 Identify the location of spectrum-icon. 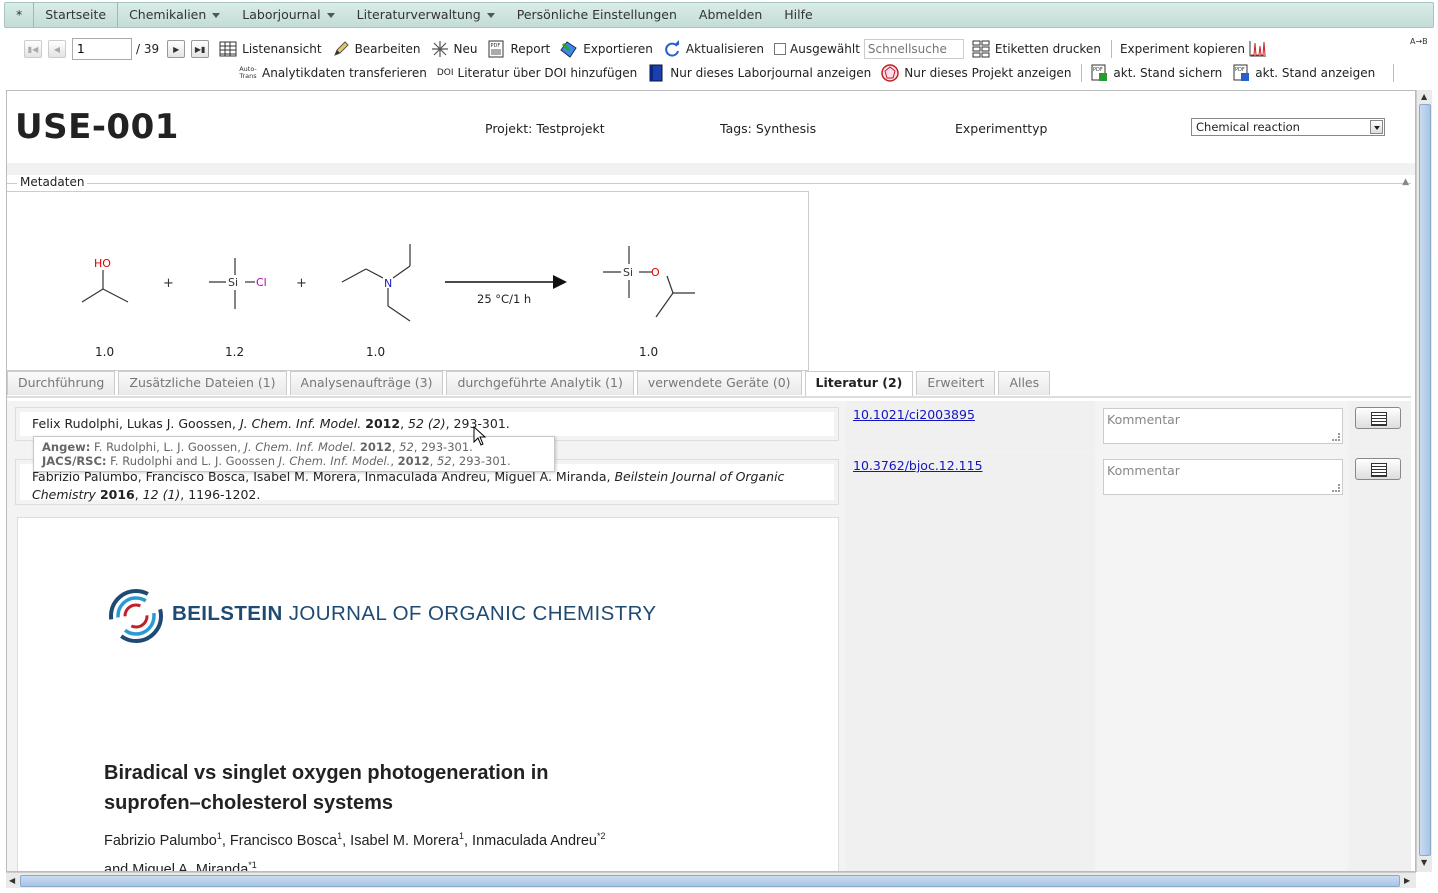
(1258, 49).